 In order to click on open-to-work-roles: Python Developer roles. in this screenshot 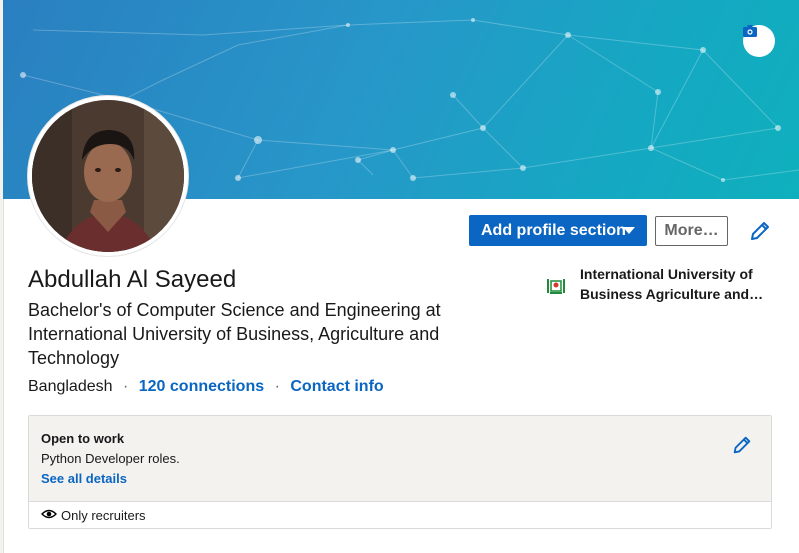, I will do `click(110, 458)`.